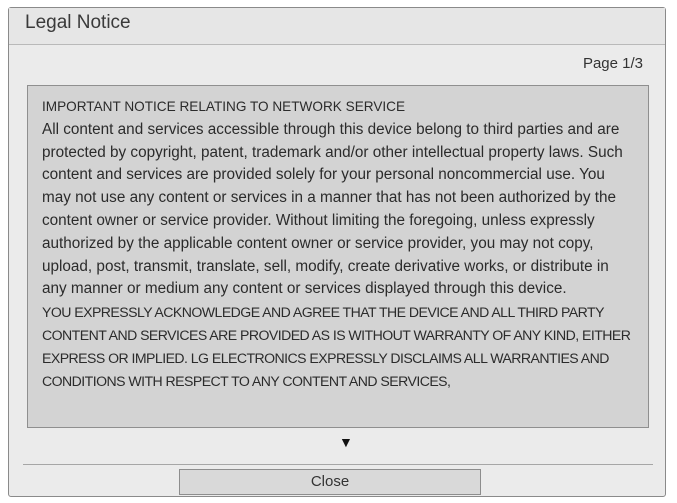 This screenshot has height=503, width=677. What do you see at coordinates (337, 26) in the screenshot?
I see `title-bar: Legal Notice` at bounding box center [337, 26].